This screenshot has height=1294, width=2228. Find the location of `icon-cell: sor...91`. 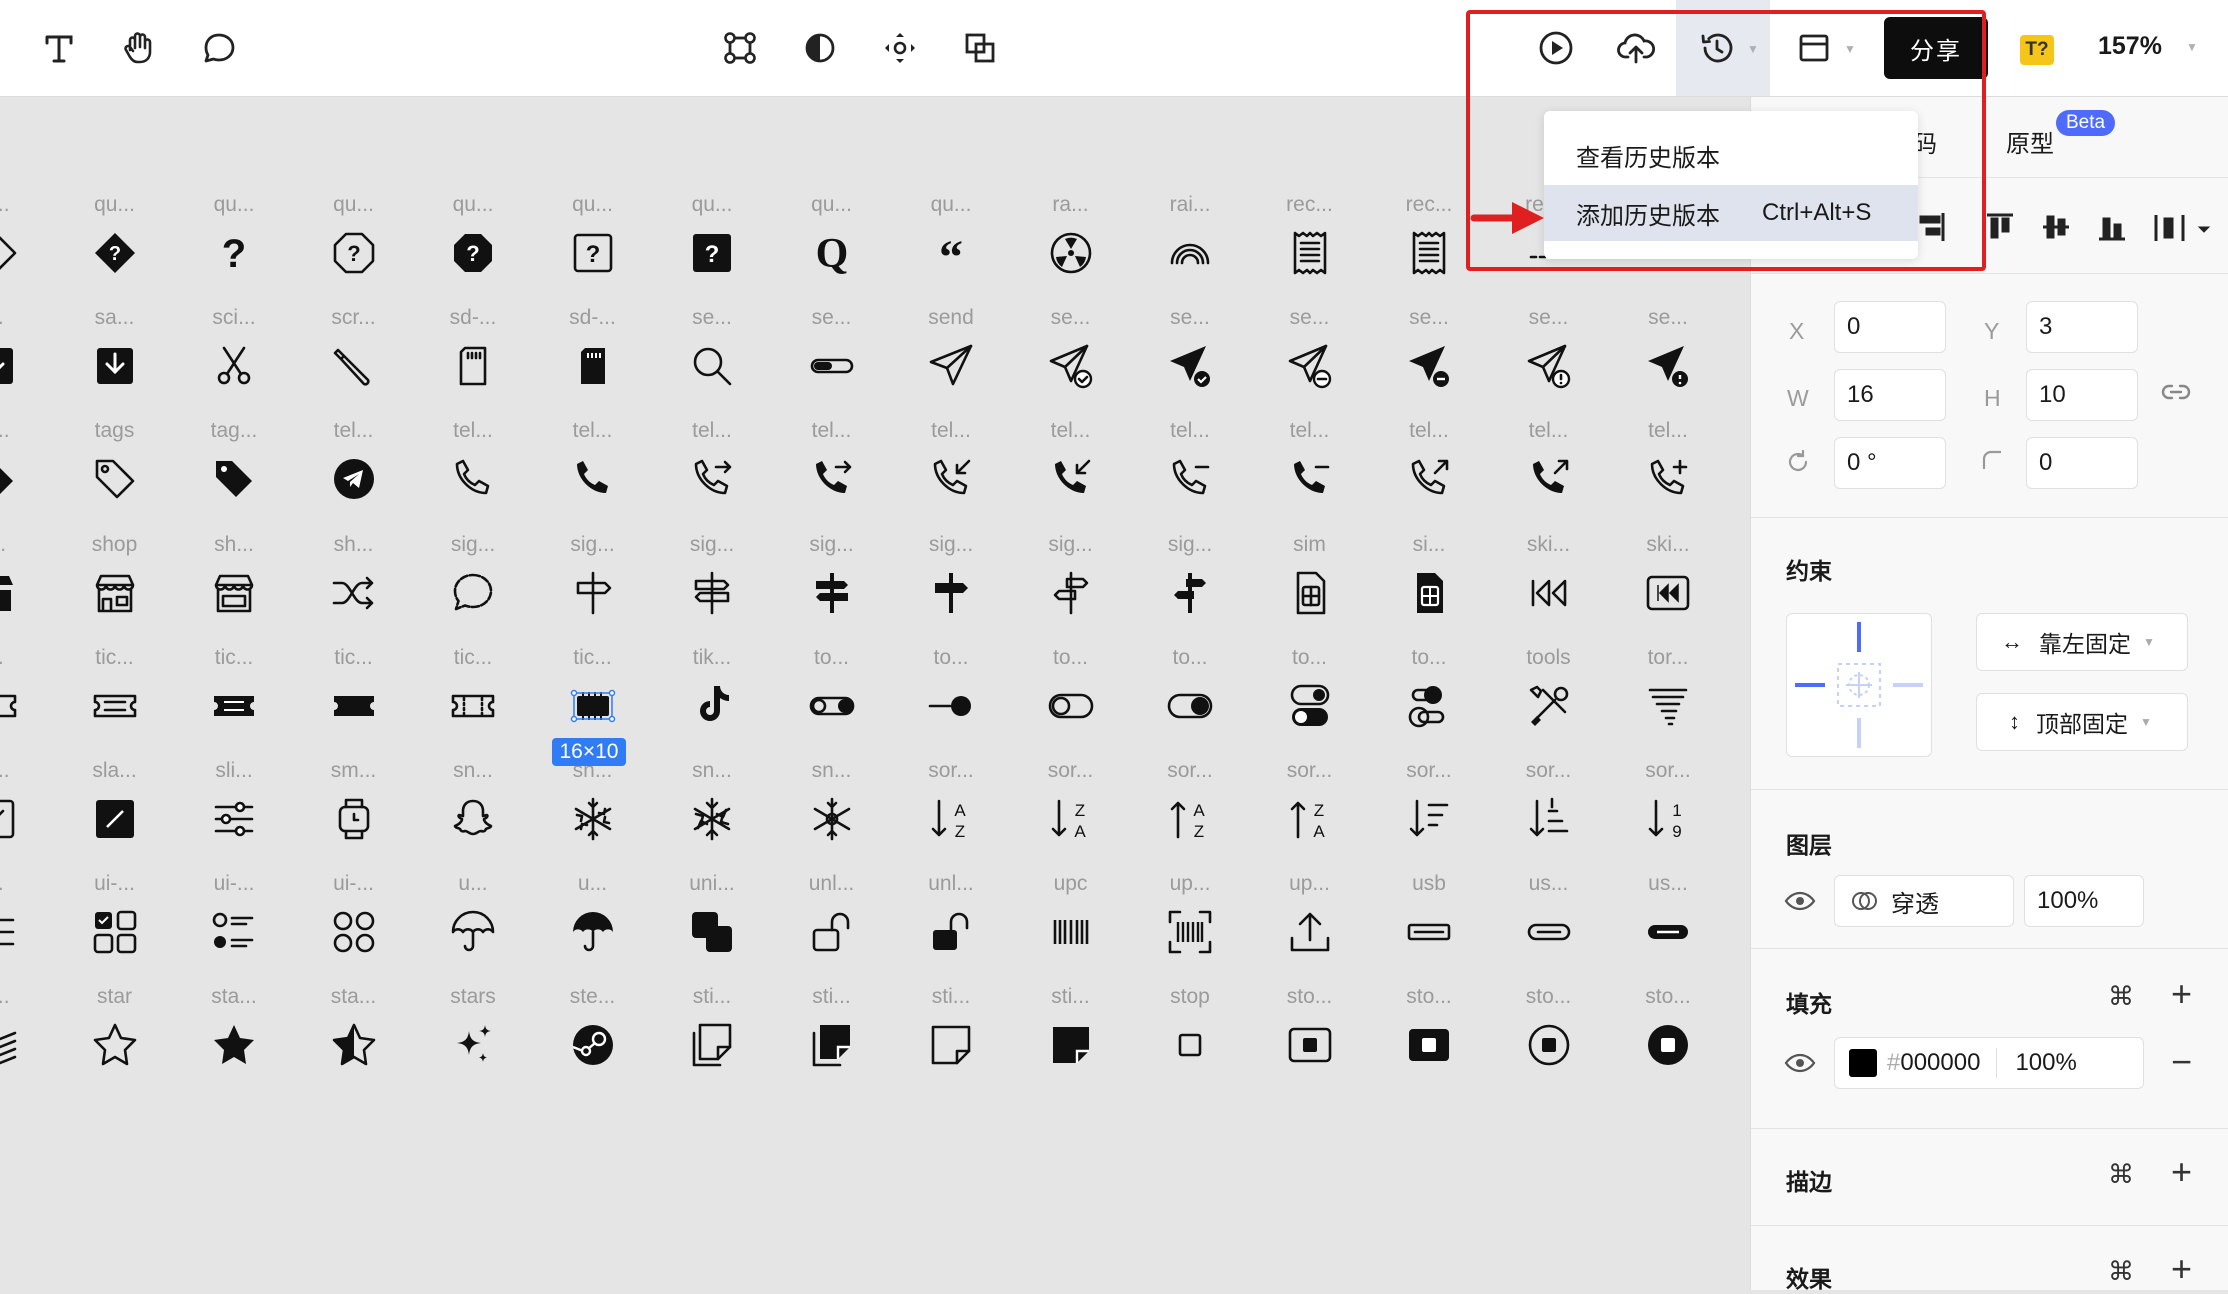

icon-cell: sor...91 is located at coordinates (1742, 814).